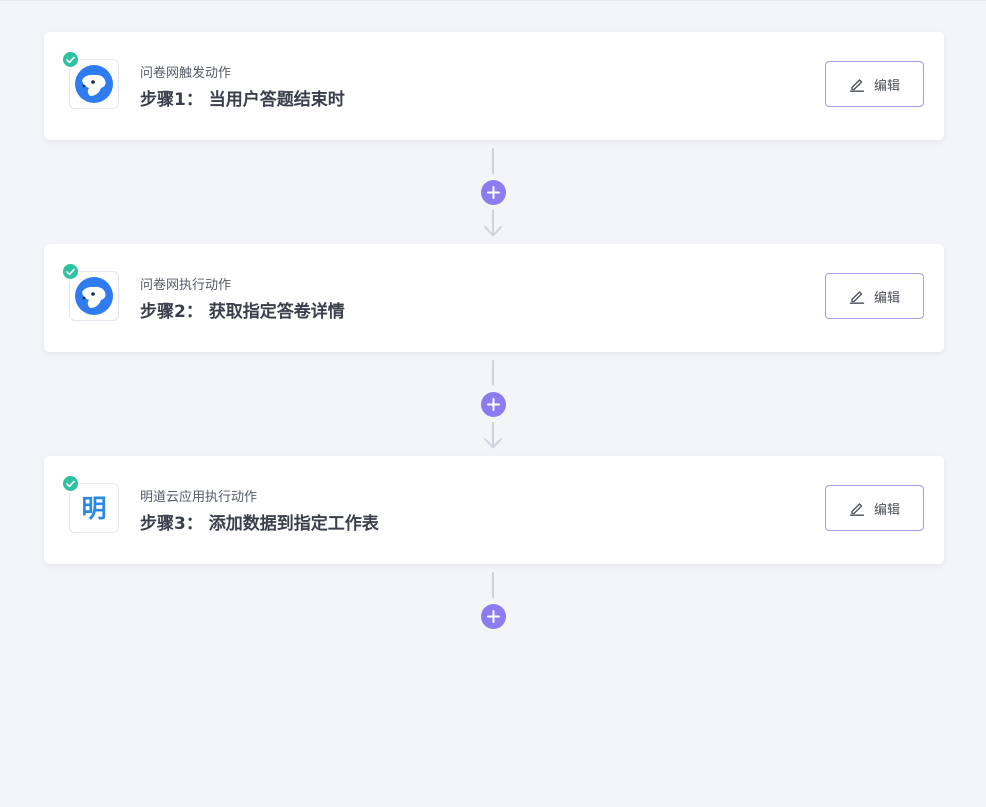  I want to click on step-subtitle: 问卷网执行动作, so click(186, 285).